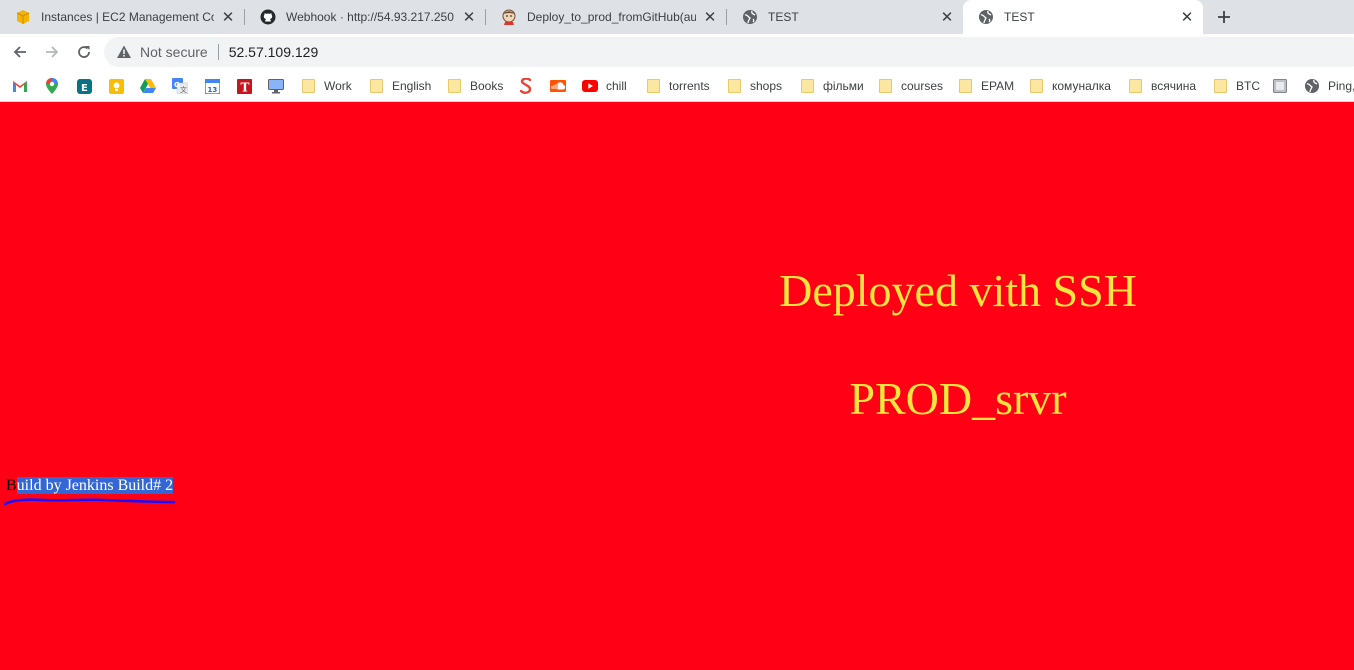  What do you see at coordinates (365, 17) in the screenshot?
I see `tab-webhook: Webhook · http://54.93.217.250:8 ✕` at bounding box center [365, 17].